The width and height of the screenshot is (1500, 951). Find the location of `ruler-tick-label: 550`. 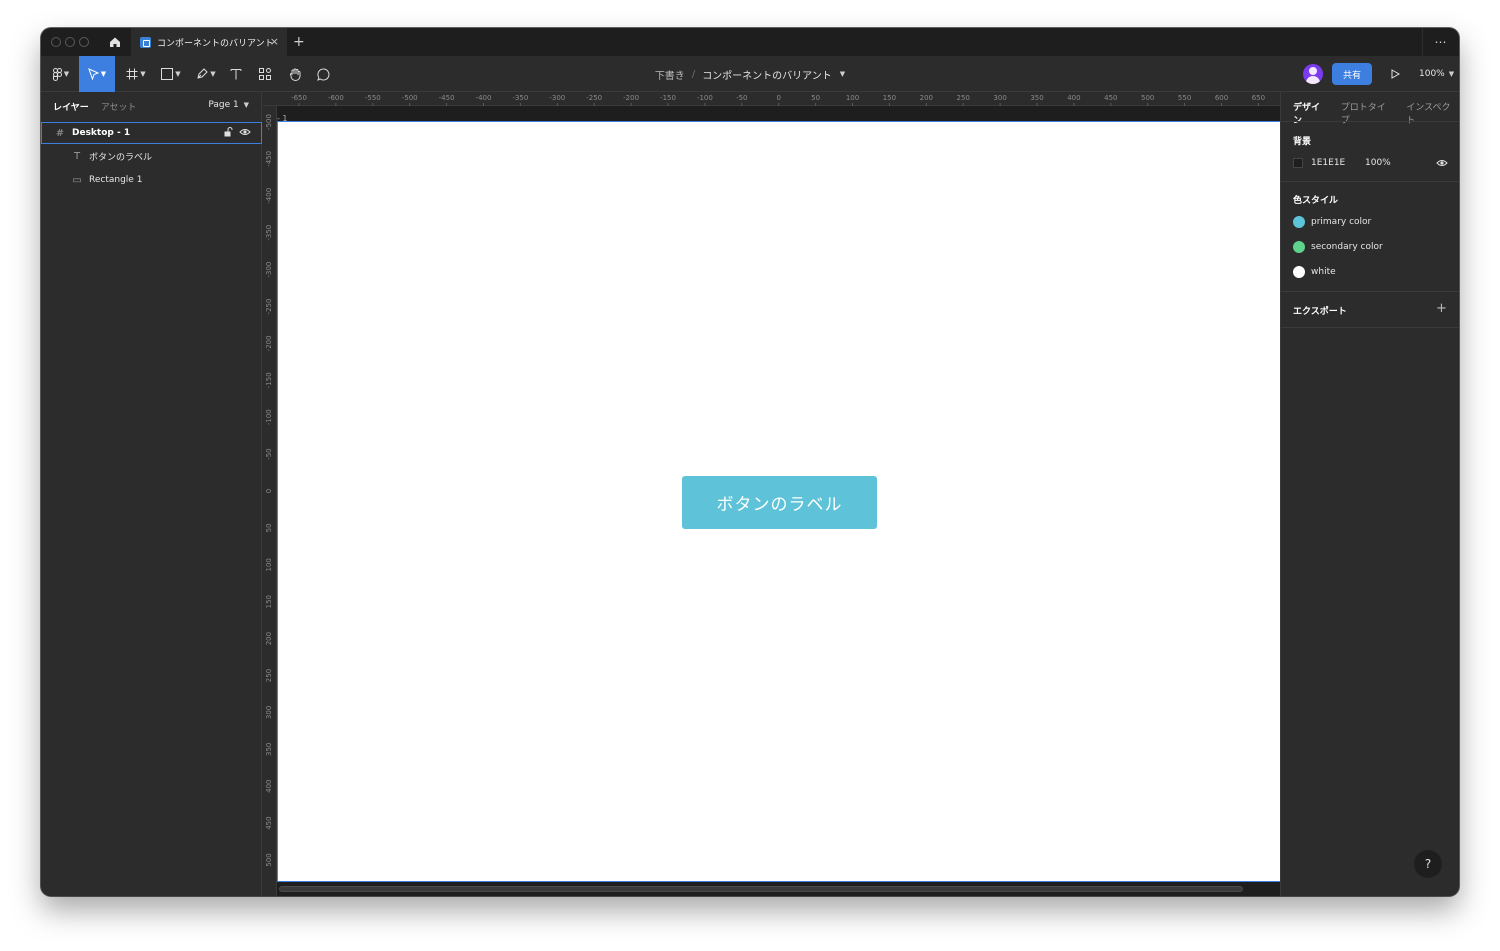

ruler-tick-label: 550 is located at coordinates (1184, 98).